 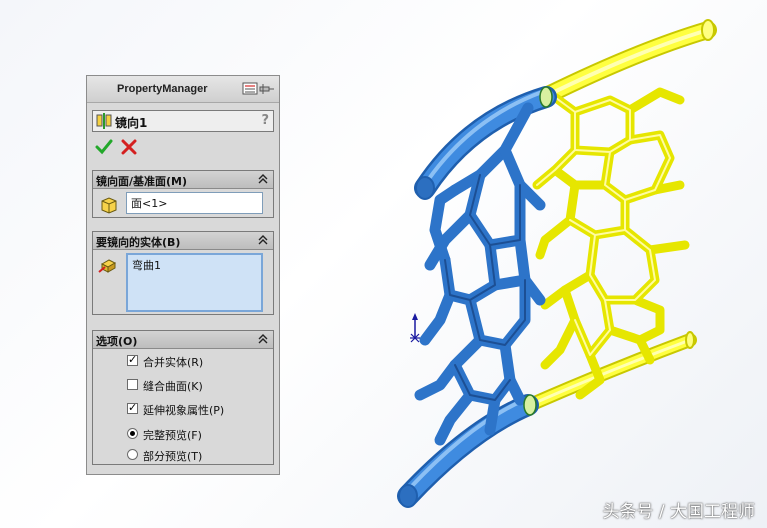 What do you see at coordinates (265, 120) in the screenshot?
I see `help-button: ?` at bounding box center [265, 120].